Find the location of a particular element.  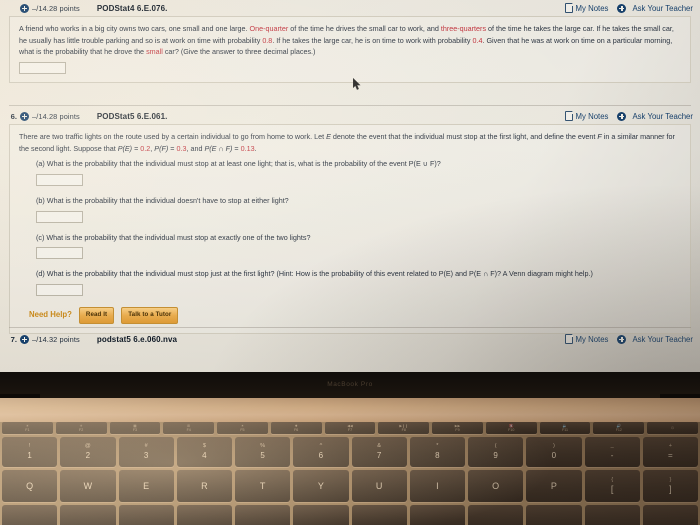

key-power: ⏻ is located at coordinates (672, 428).